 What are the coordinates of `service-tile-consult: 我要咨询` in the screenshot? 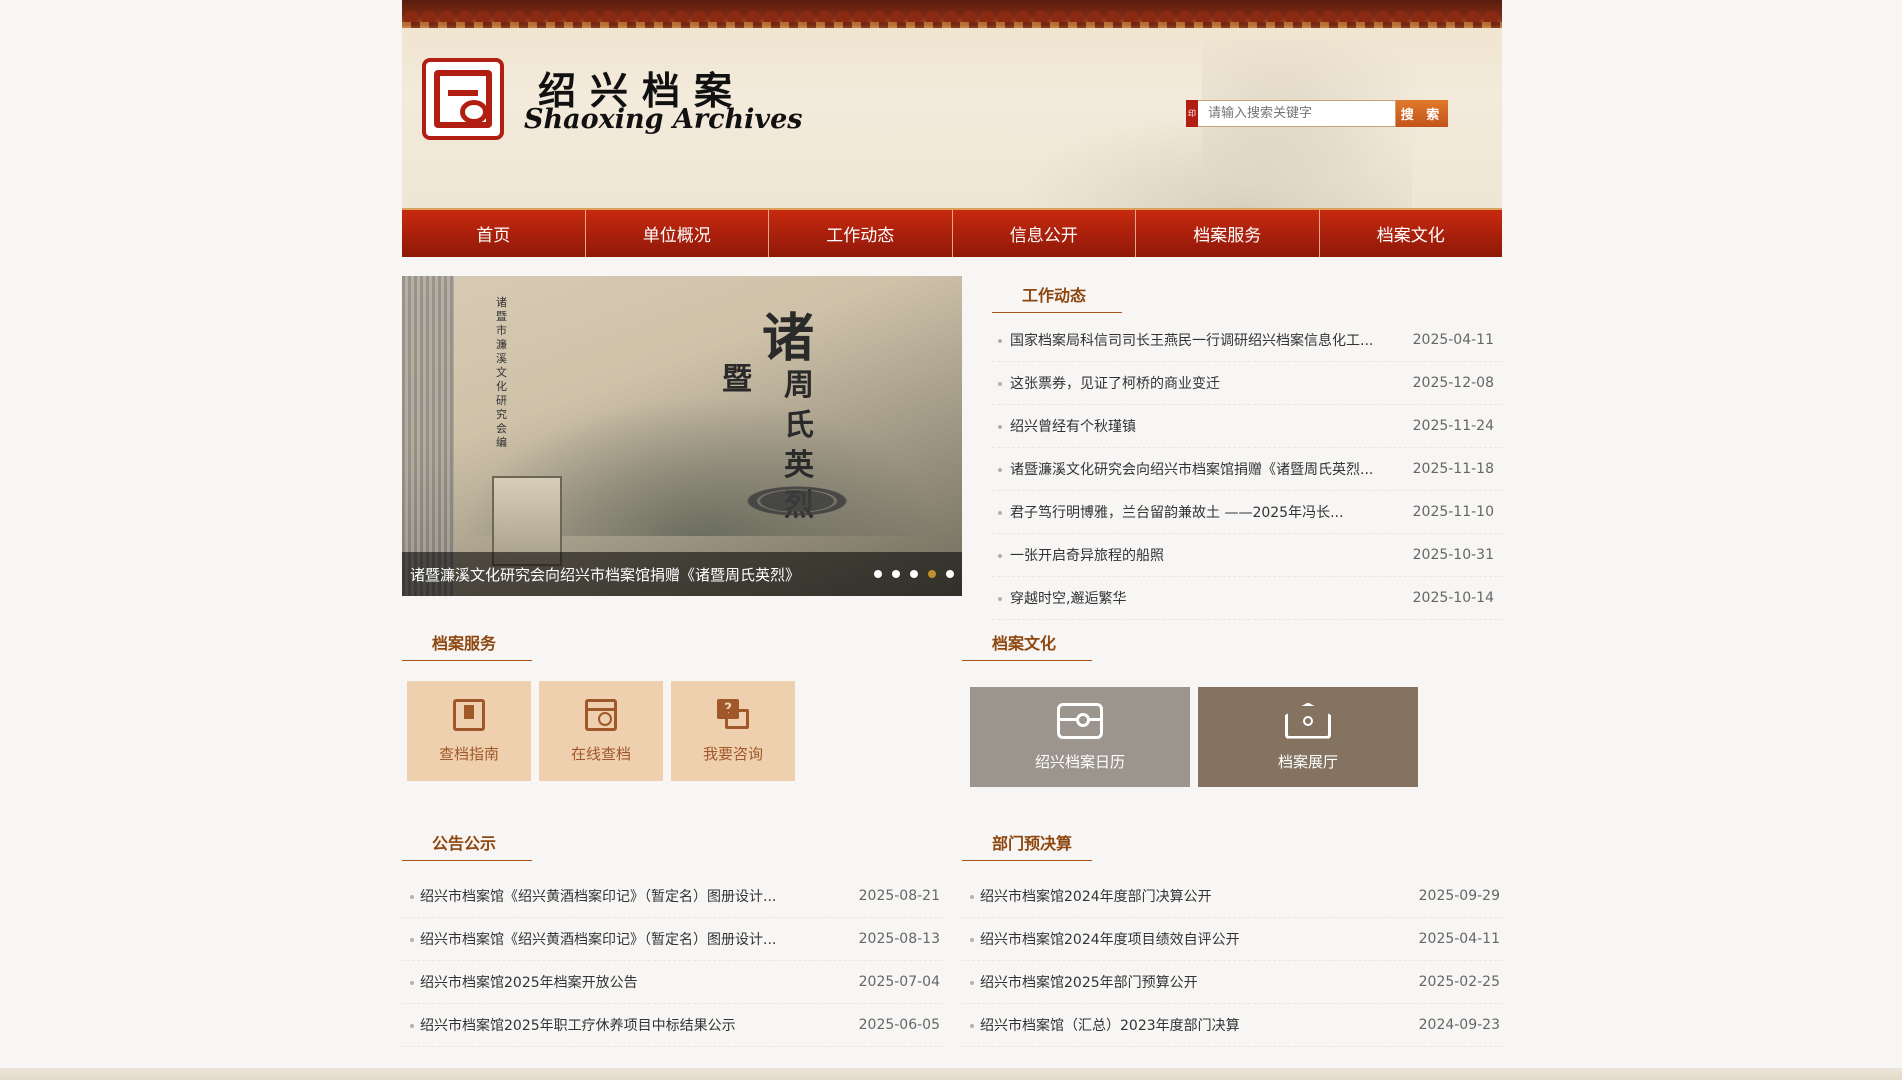 It's located at (733, 731).